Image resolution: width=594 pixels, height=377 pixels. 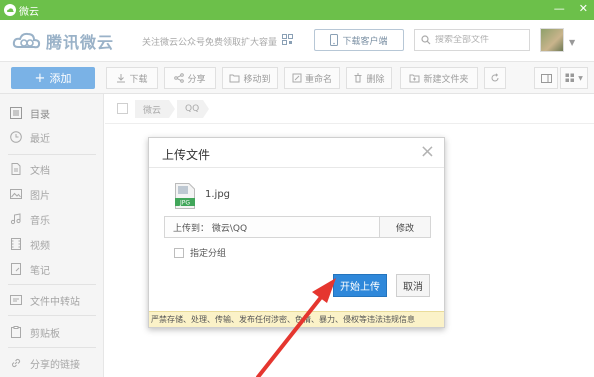 I want to click on sidebar-item-label: 文件中转站, so click(x=55, y=302).